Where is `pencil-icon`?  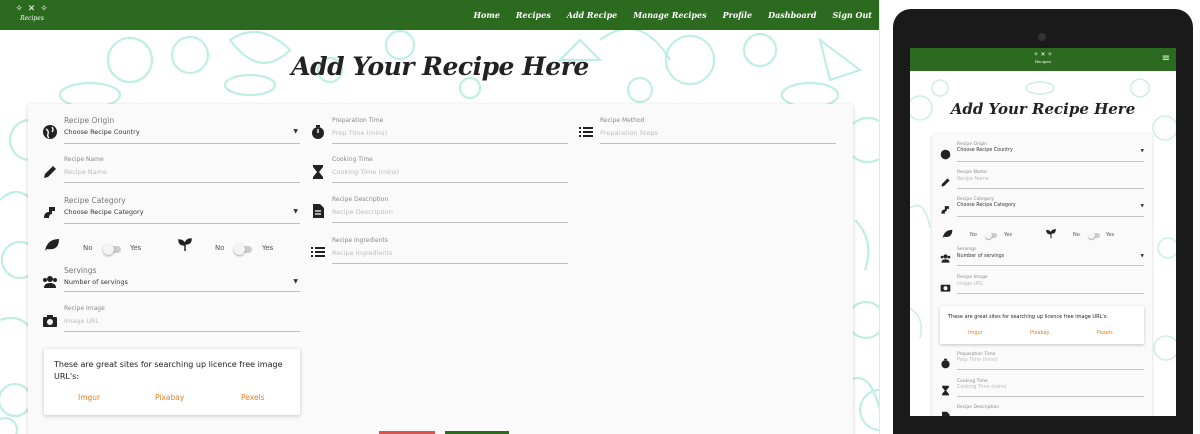 pencil-icon is located at coordinates (945, 182).